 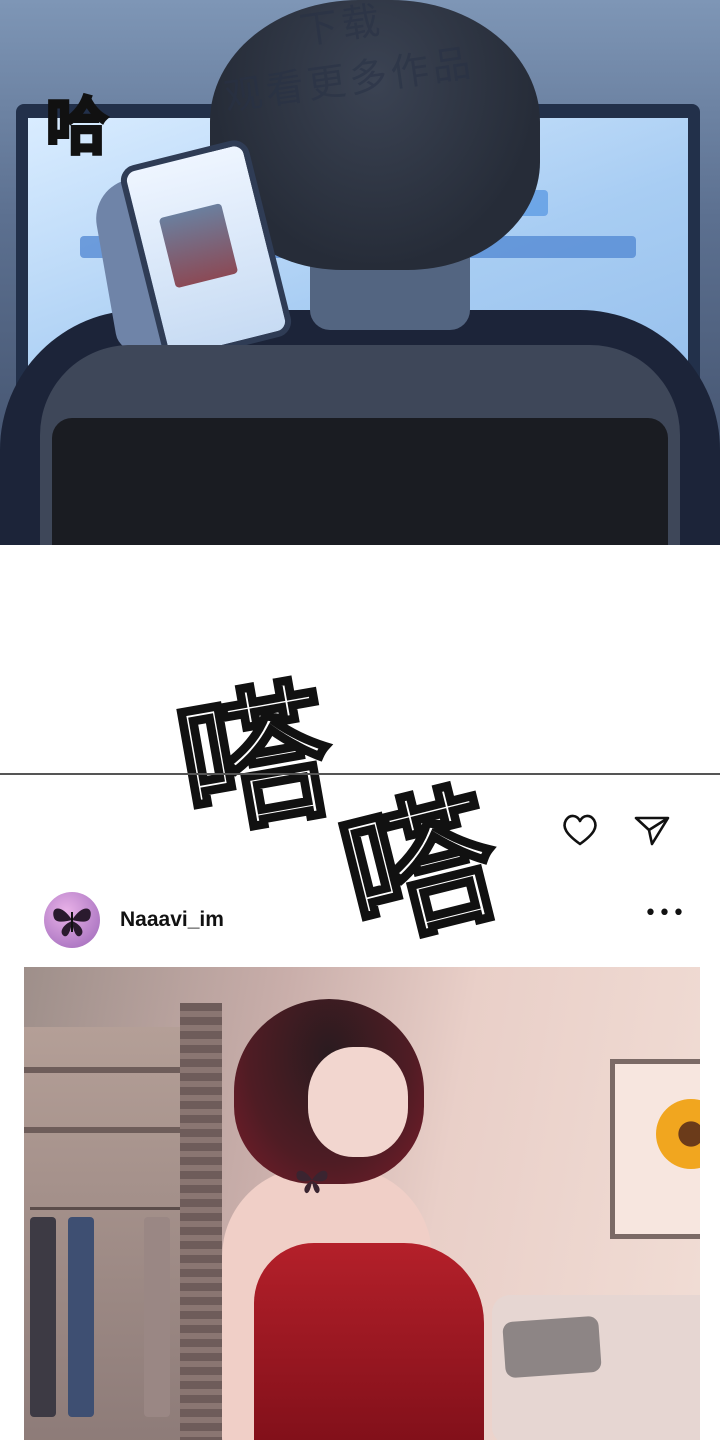 What do you see at coordinates (255, 761) in the screenshot?
I see `sfx-tap-1: 嗒` at bounding box center [255, 761].